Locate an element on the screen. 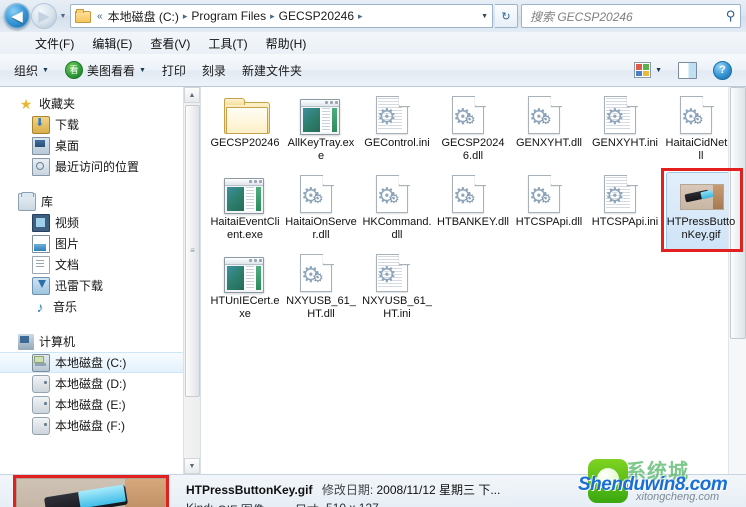 The width and height of the screenshot is (746, 507). scroll-up-button: ▲ is located at coordinates (192, 95).